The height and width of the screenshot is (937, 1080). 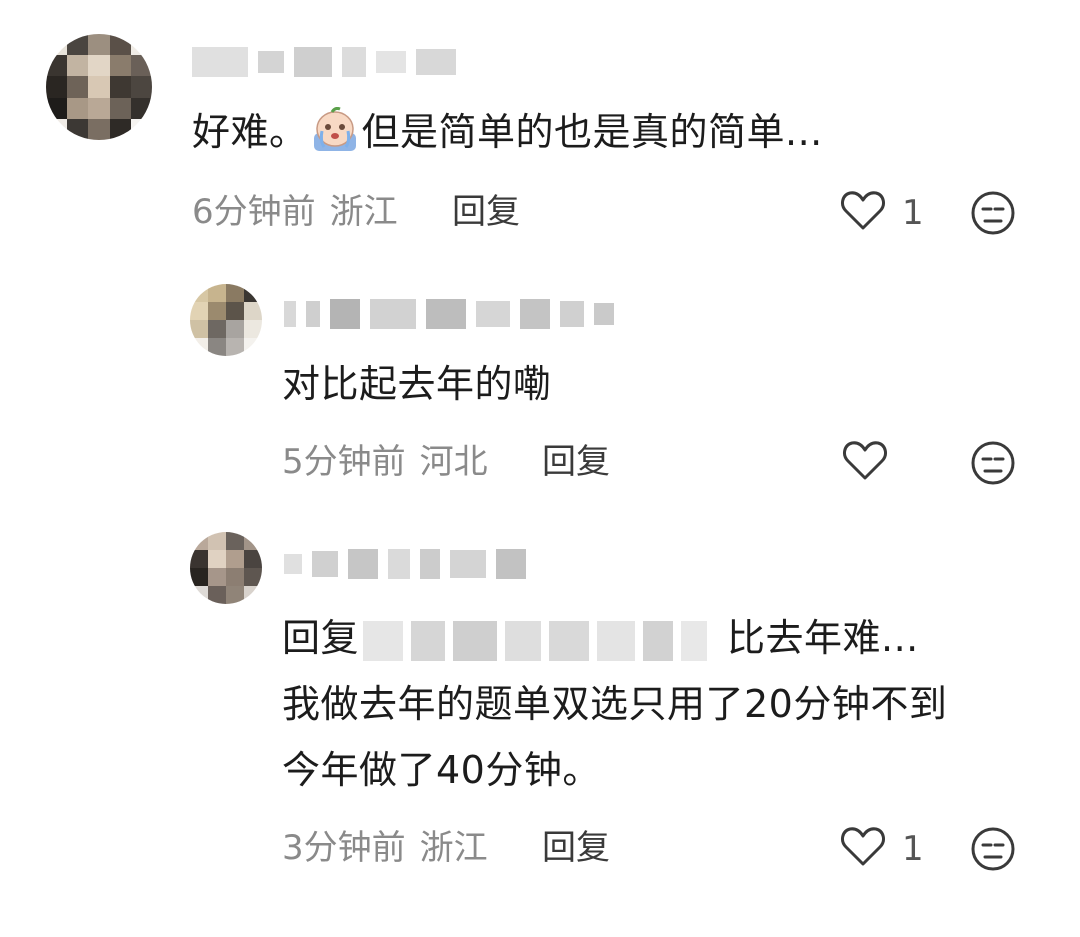 What do you see at coordinates (344, 848) in the screenshot?
I see `timestamp: 3分钟前` at bounding box center [344, 848].